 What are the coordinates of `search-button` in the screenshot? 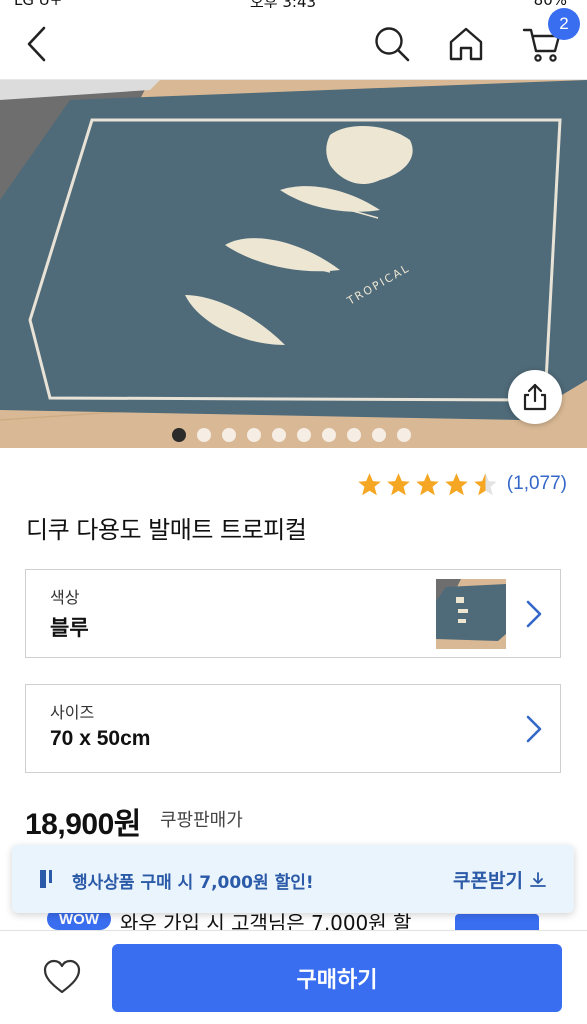 It's located at (392, 44).